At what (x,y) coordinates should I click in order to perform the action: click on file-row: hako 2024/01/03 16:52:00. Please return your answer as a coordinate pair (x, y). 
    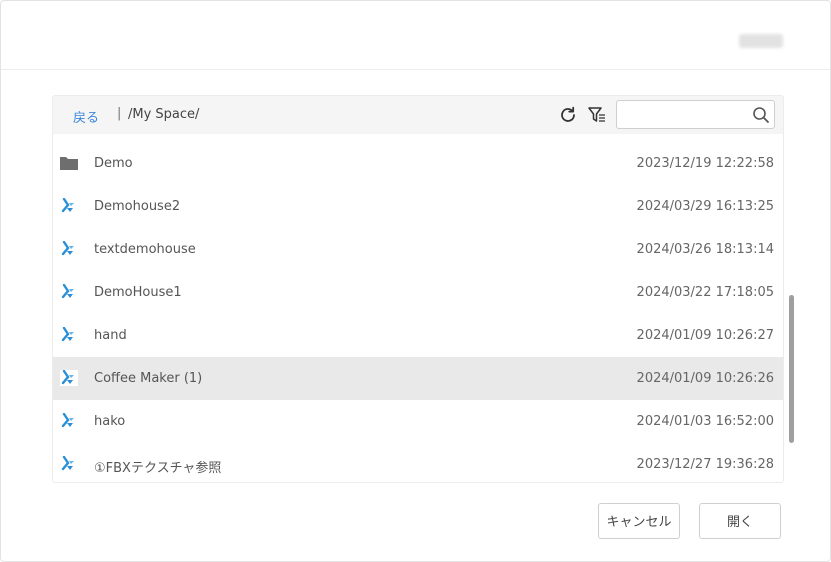
    Looking at the image, I should click on (418, 421).